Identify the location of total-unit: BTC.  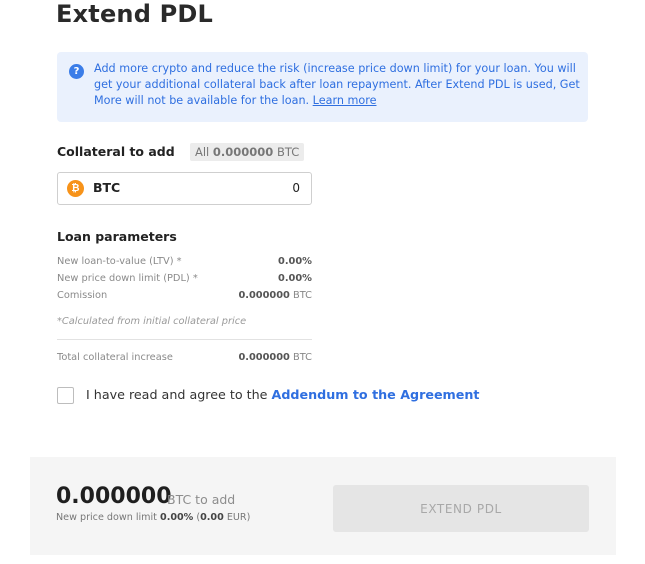
(302, 357).